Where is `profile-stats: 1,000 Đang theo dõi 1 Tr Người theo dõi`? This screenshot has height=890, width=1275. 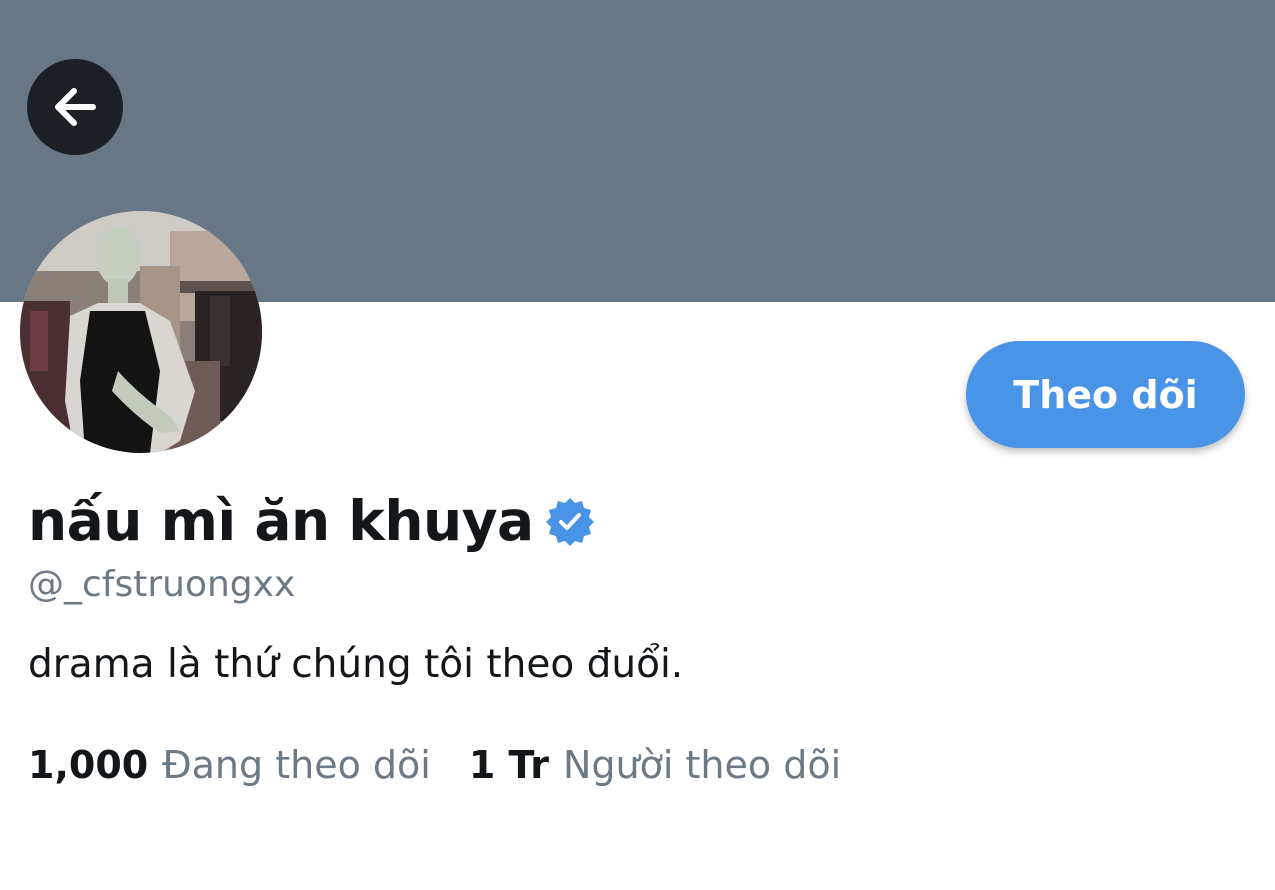 profile-stats: 1,000 Đang theo dõi 1 Tr Người theo dõi is located at coordinates (434, 765).